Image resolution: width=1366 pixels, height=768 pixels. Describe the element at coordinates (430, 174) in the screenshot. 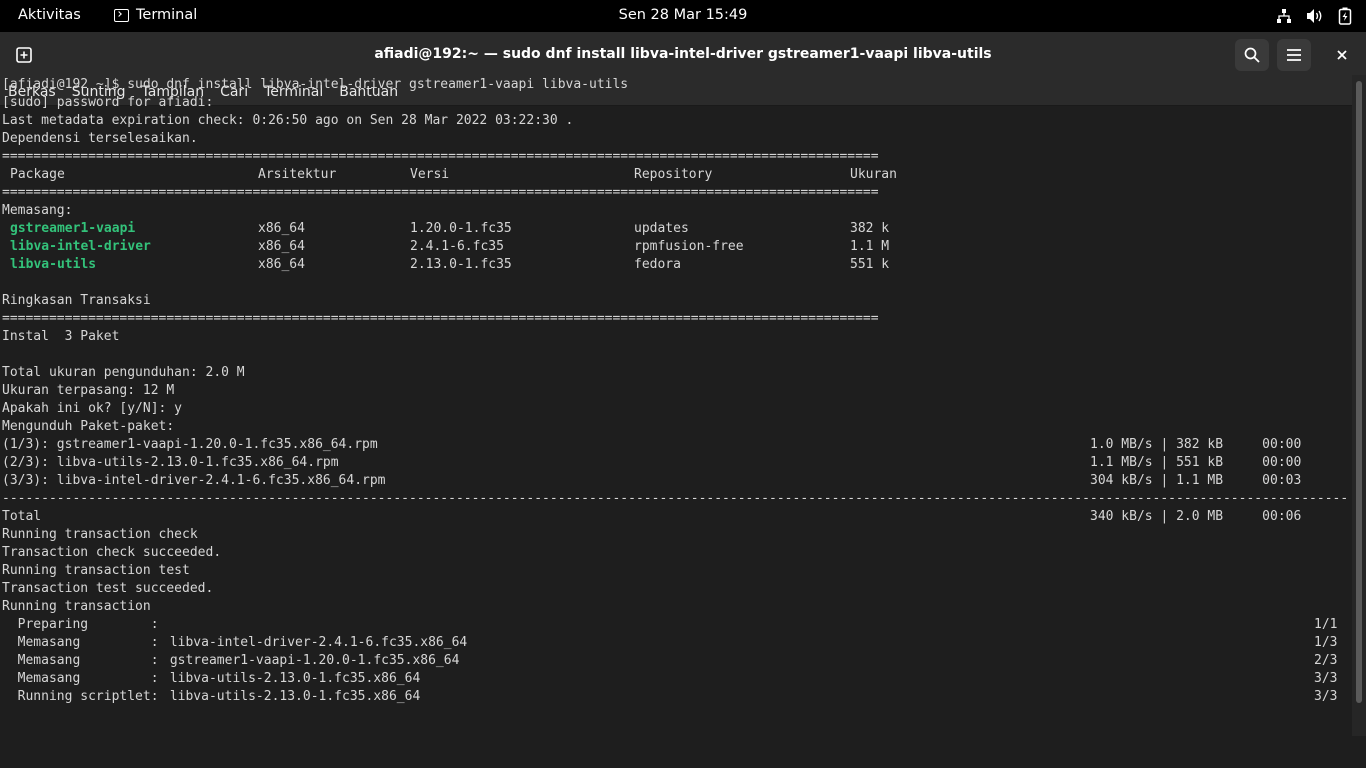

I see `header-version: Versi` at that location.